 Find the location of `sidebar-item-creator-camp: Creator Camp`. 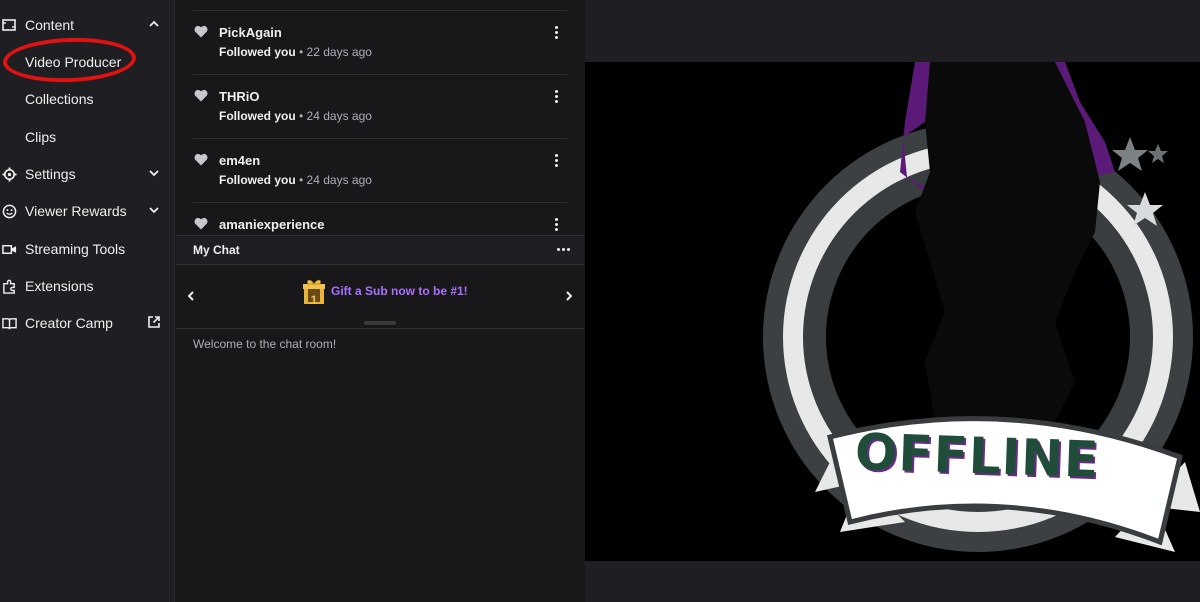

sidebar-item-creator-camp: Creator Camp is located at coordinates (87, 323).